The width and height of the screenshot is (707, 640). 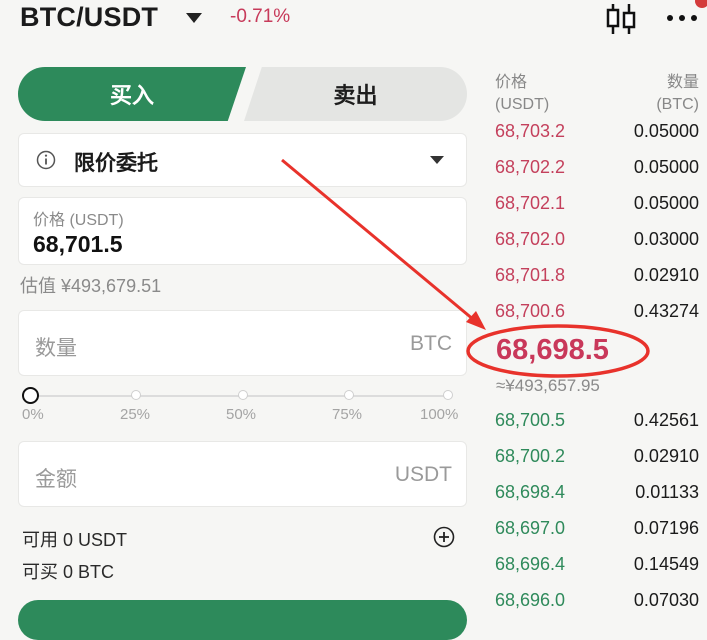 What do you see at coordinates (431, 343) in the screenshot?
I see `quantity-unit: BTC` at bounding box center [431, 343].